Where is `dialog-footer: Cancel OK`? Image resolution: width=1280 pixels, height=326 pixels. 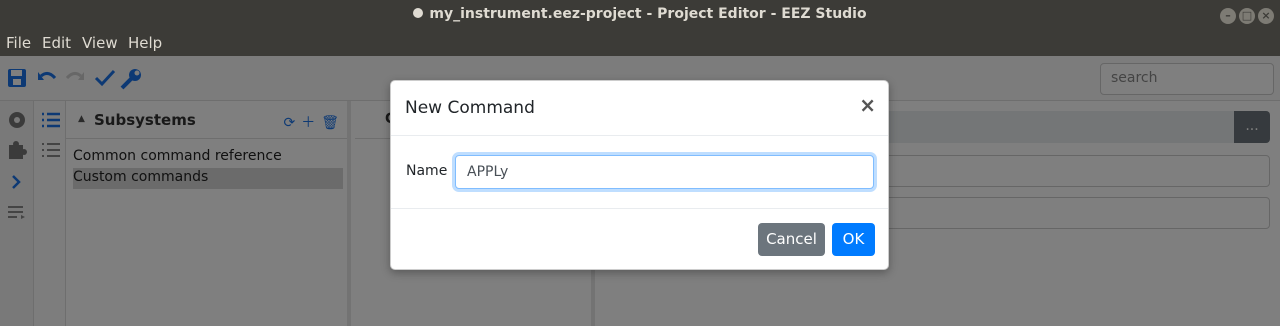 dialog-footer: Cancel OK is located at coordinates (639, 239).